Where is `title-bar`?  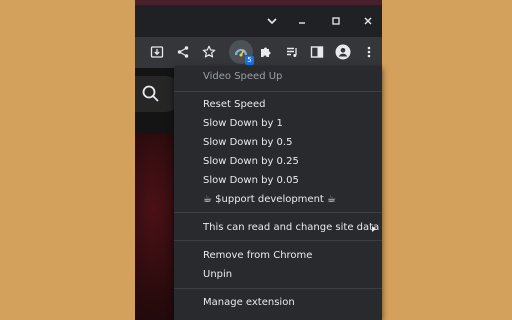
title-bar is located at coordinates (258, 21).